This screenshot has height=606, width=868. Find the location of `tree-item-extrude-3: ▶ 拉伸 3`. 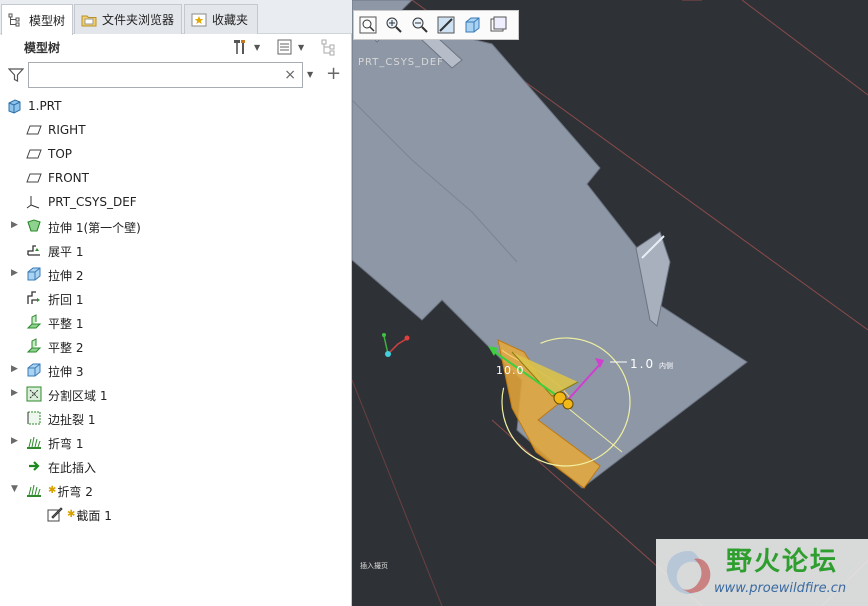

tree-item-extrude-3: ▶ 拉伸 3 is located at coordinates (176, 370).